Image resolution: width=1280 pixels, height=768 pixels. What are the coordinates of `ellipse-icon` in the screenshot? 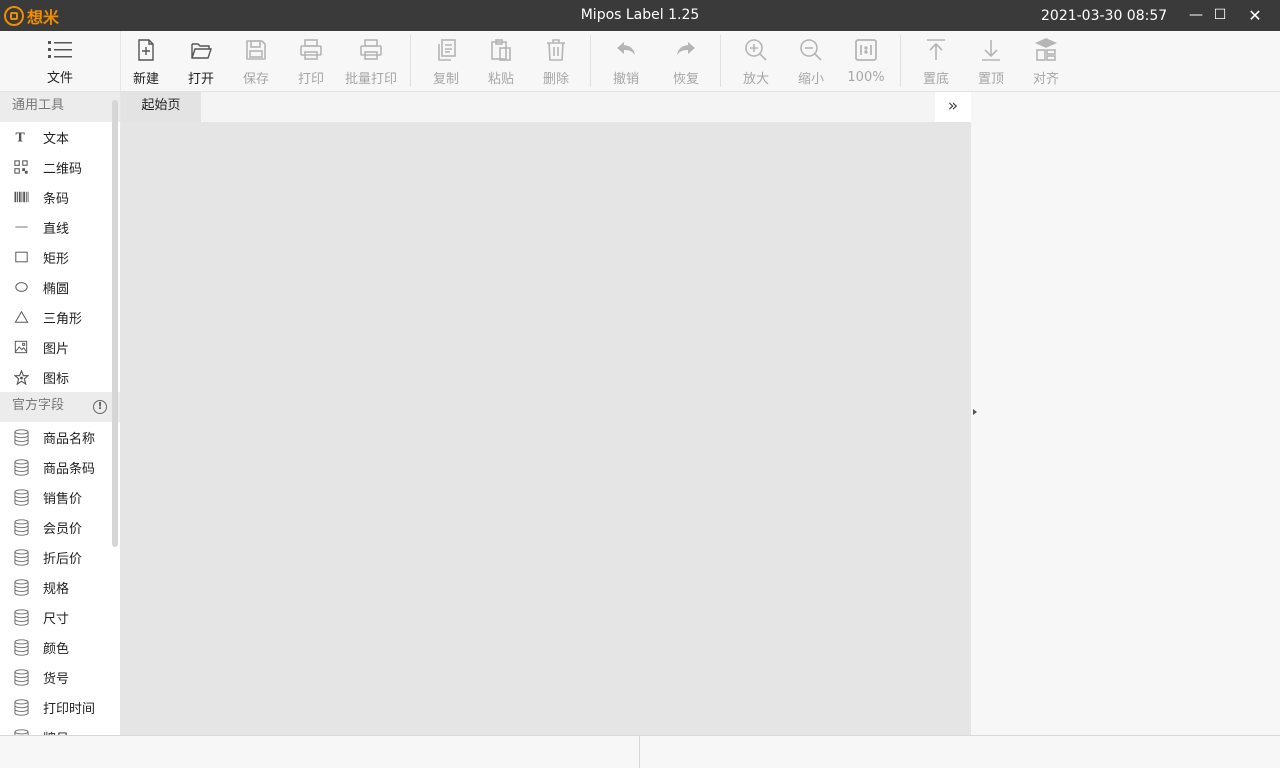 It's located at (21, 287).